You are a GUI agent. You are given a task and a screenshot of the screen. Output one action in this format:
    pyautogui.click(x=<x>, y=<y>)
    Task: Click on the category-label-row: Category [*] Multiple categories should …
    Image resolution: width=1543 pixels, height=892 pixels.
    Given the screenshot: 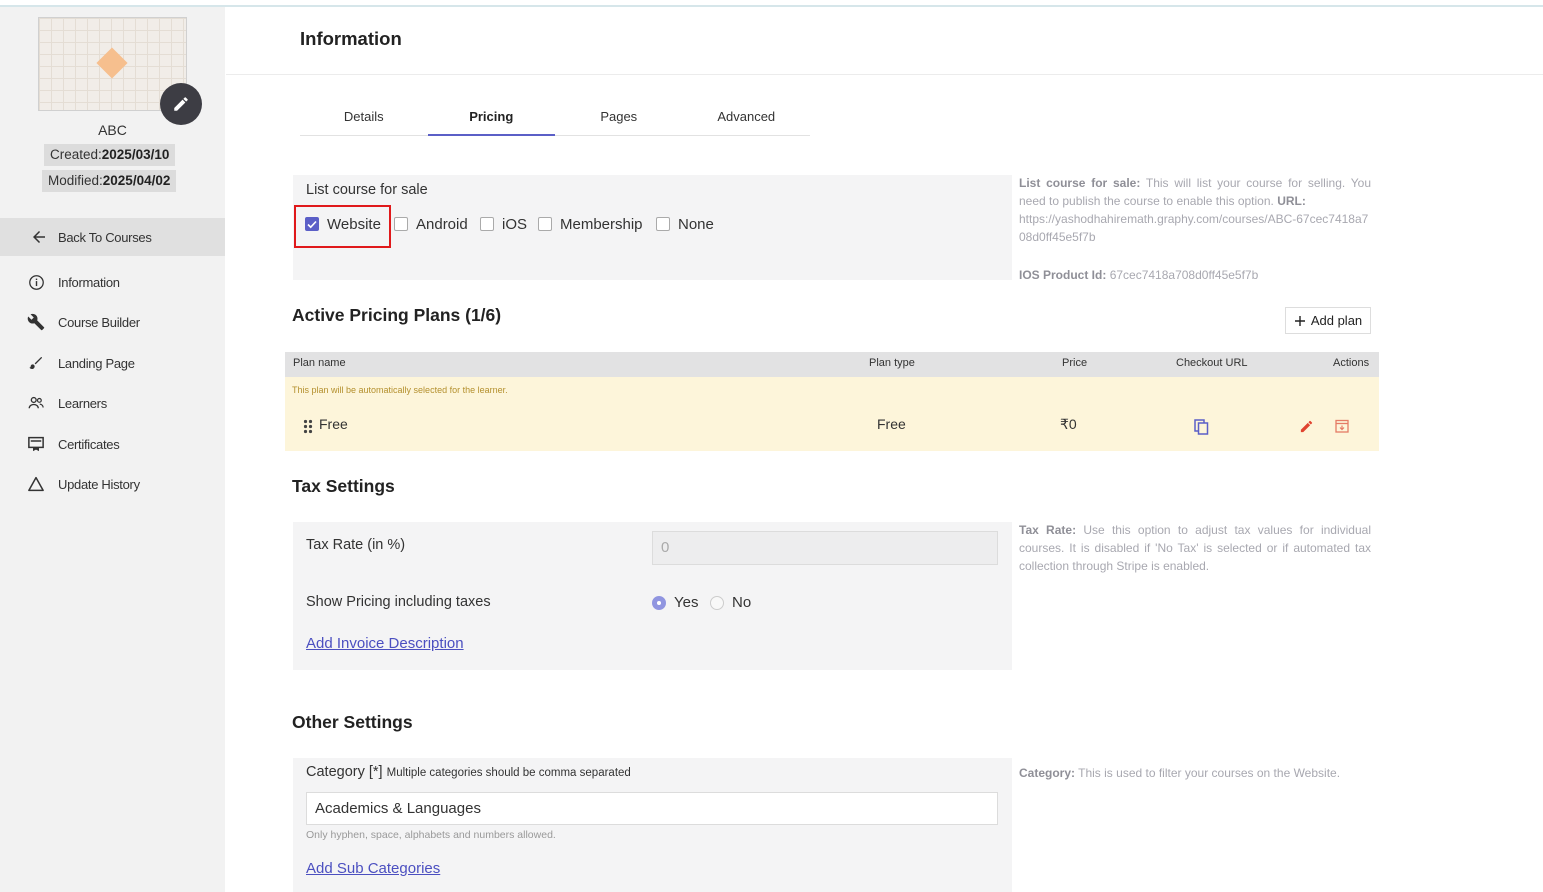 What is the action you would take?
    pyautogui.click(x=468, y=772)
    